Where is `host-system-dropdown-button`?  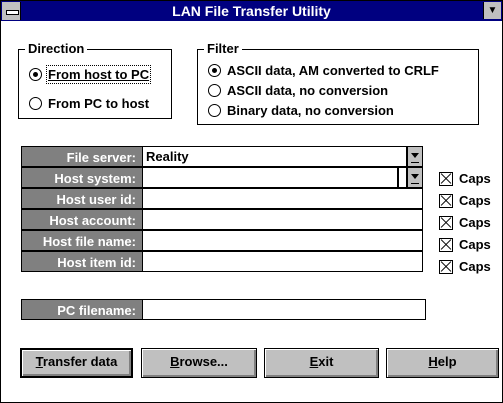
host-system-dropdown-button is located at coordinates (415, 177).